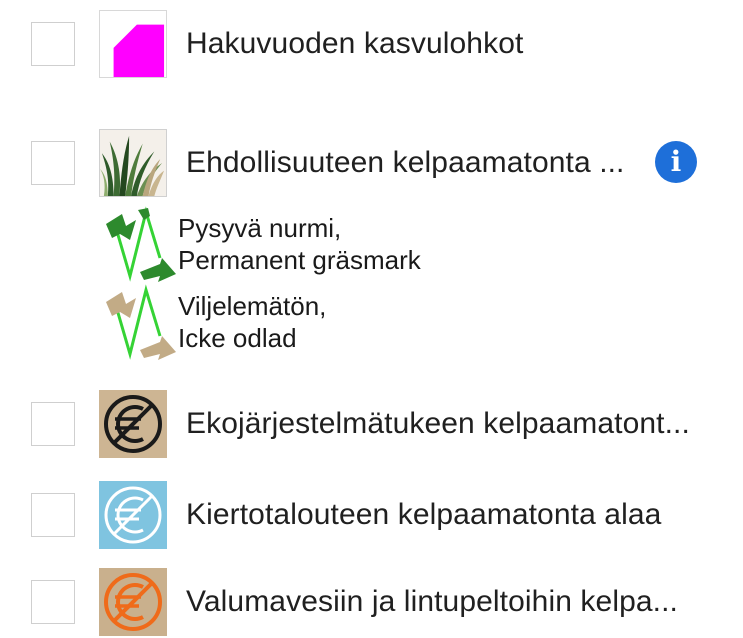  Describe the element at coordinates (237, 338) in the screenshot. I see `legend-line-2: Icke odlad` at that location.